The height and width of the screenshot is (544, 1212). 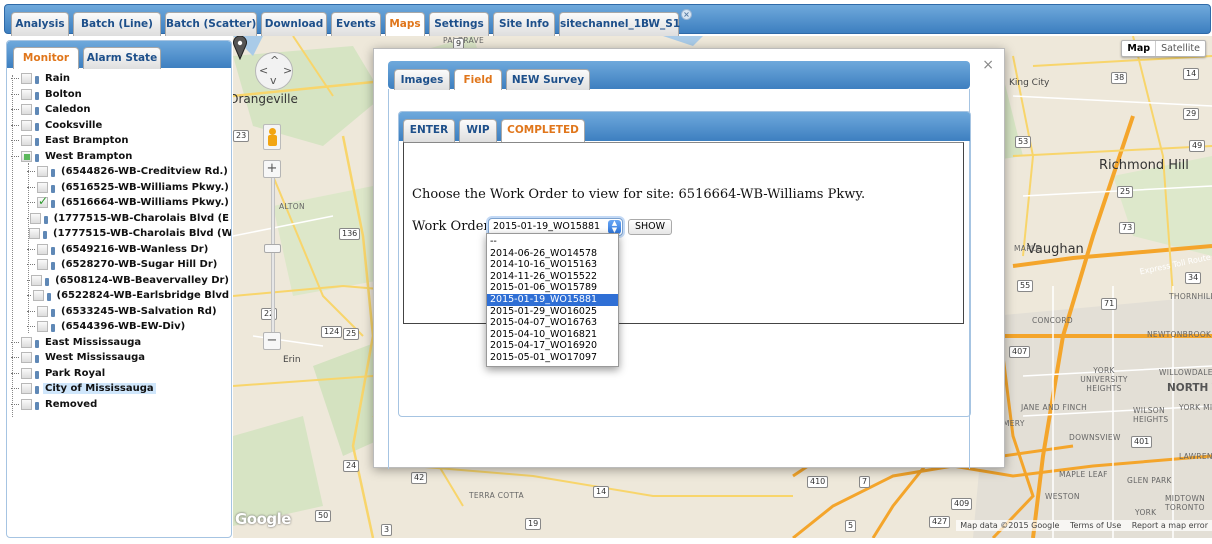 I want to click on pan-control: ^ < > v, so click(x=274, y=71).